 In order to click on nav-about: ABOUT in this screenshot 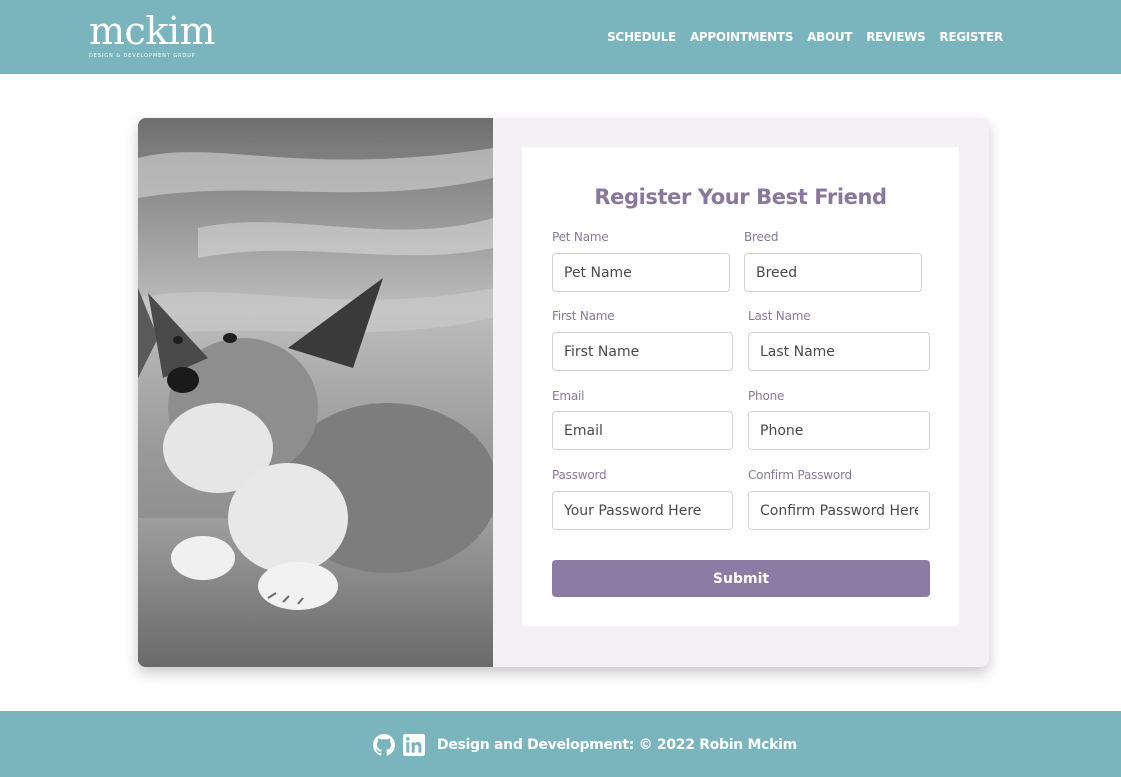, I will do `click(829, 37)`.